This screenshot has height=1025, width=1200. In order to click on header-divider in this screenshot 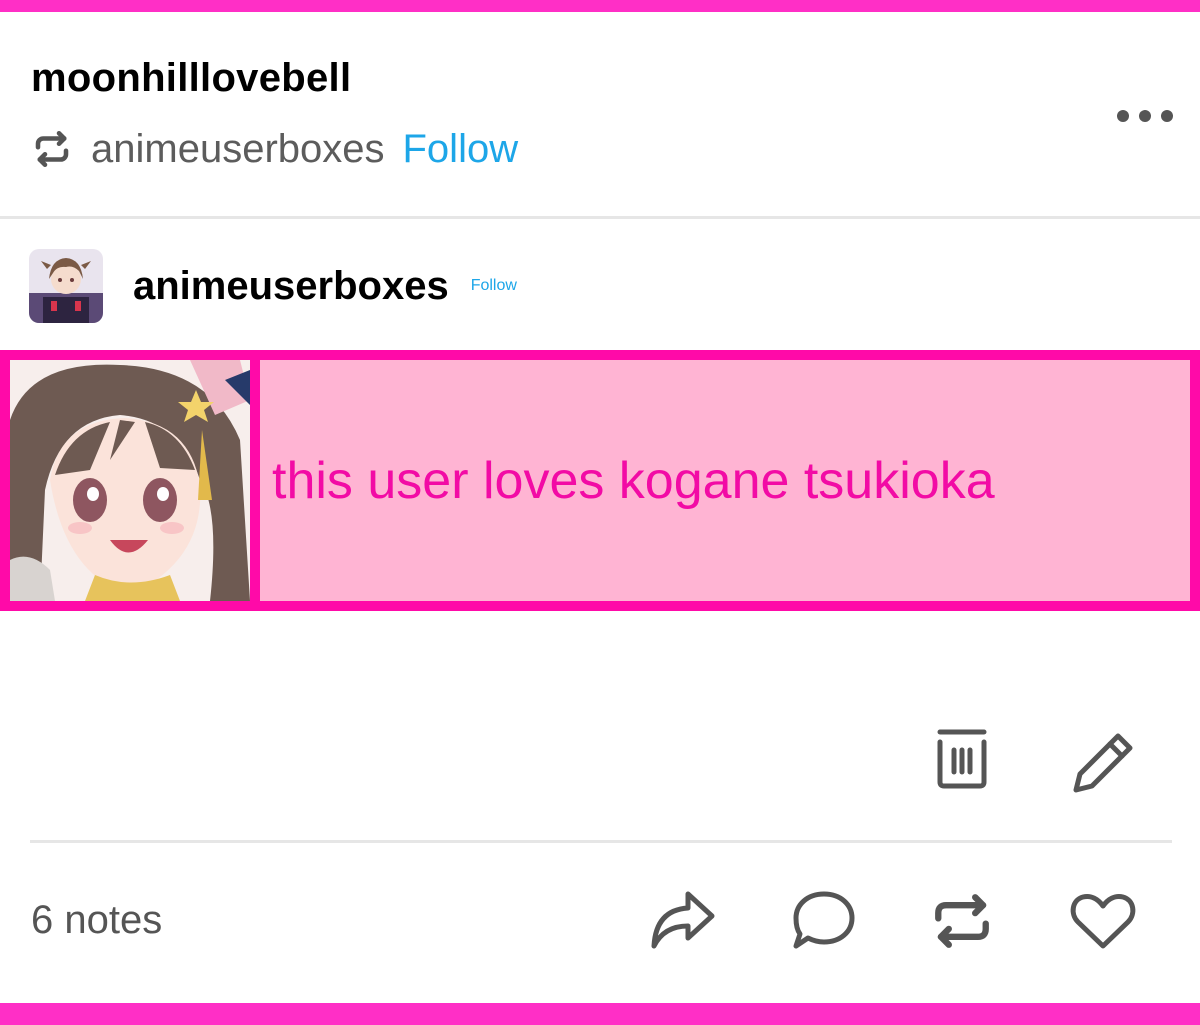, I will do `click(600, 217)`.